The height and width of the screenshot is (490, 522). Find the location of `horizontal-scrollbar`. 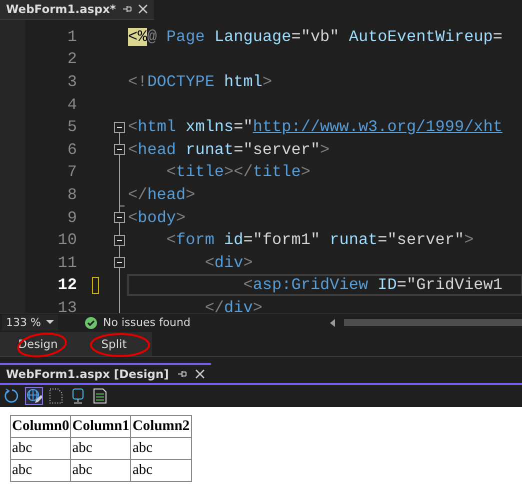

horizontal-scrollbar is located at coordinates (433, 322).